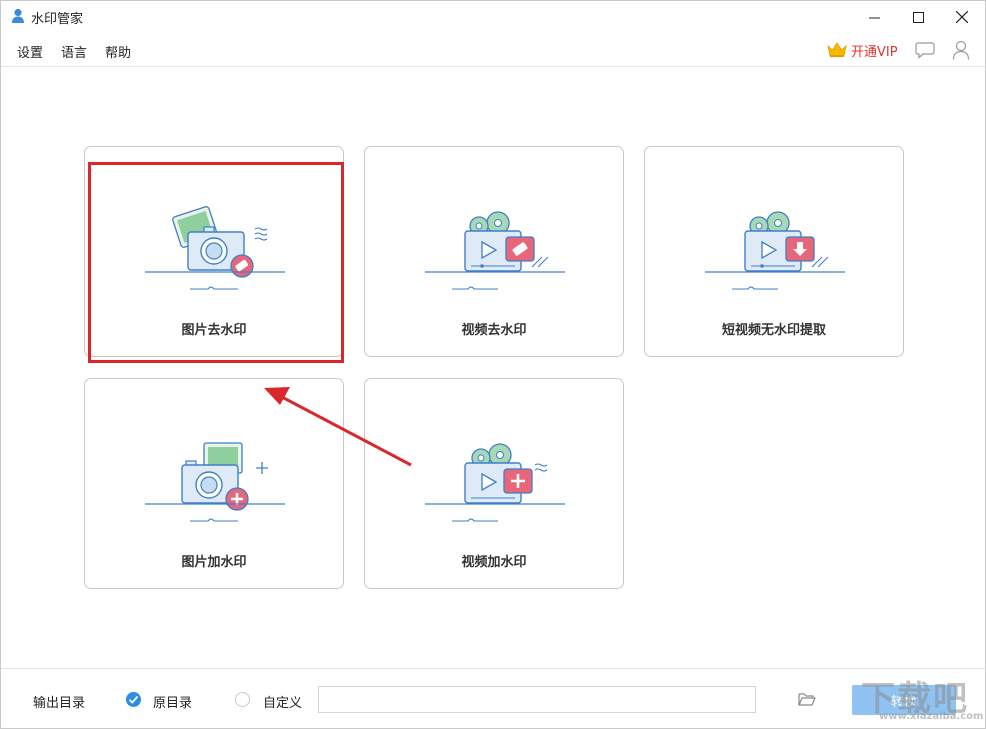  I want to click on card-photo-remove-watermark: 图片去水印, so click(214, 251).